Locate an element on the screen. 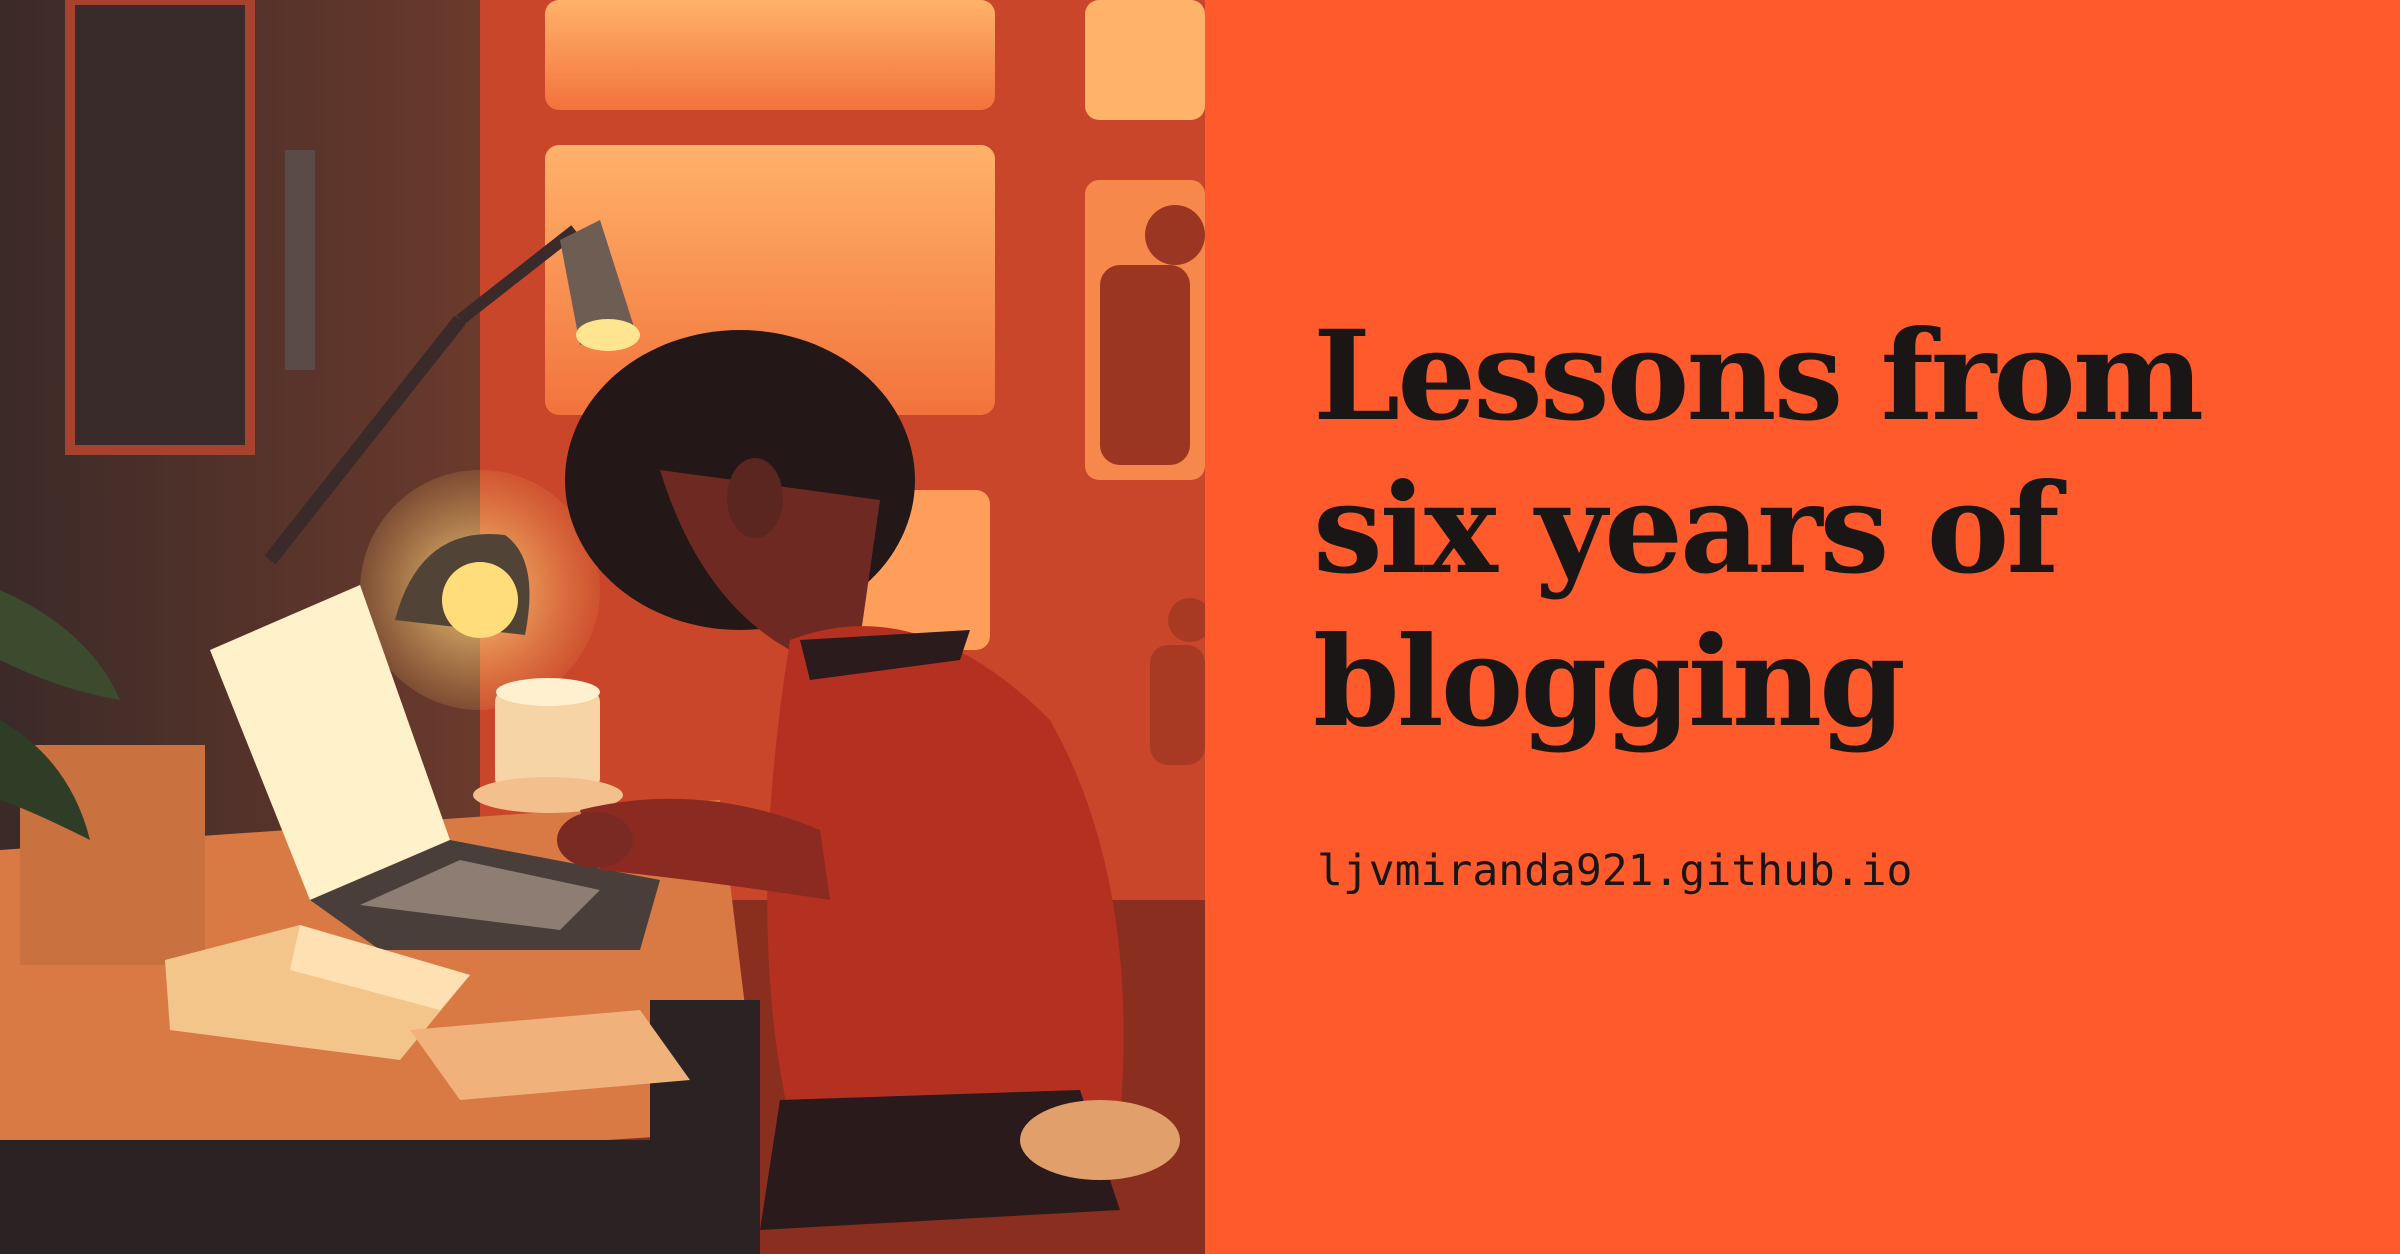 The height and width of the screenshot is (1254, 2400). post-title: Lessons from six years of blogging is located at coordinates (1758, 529).